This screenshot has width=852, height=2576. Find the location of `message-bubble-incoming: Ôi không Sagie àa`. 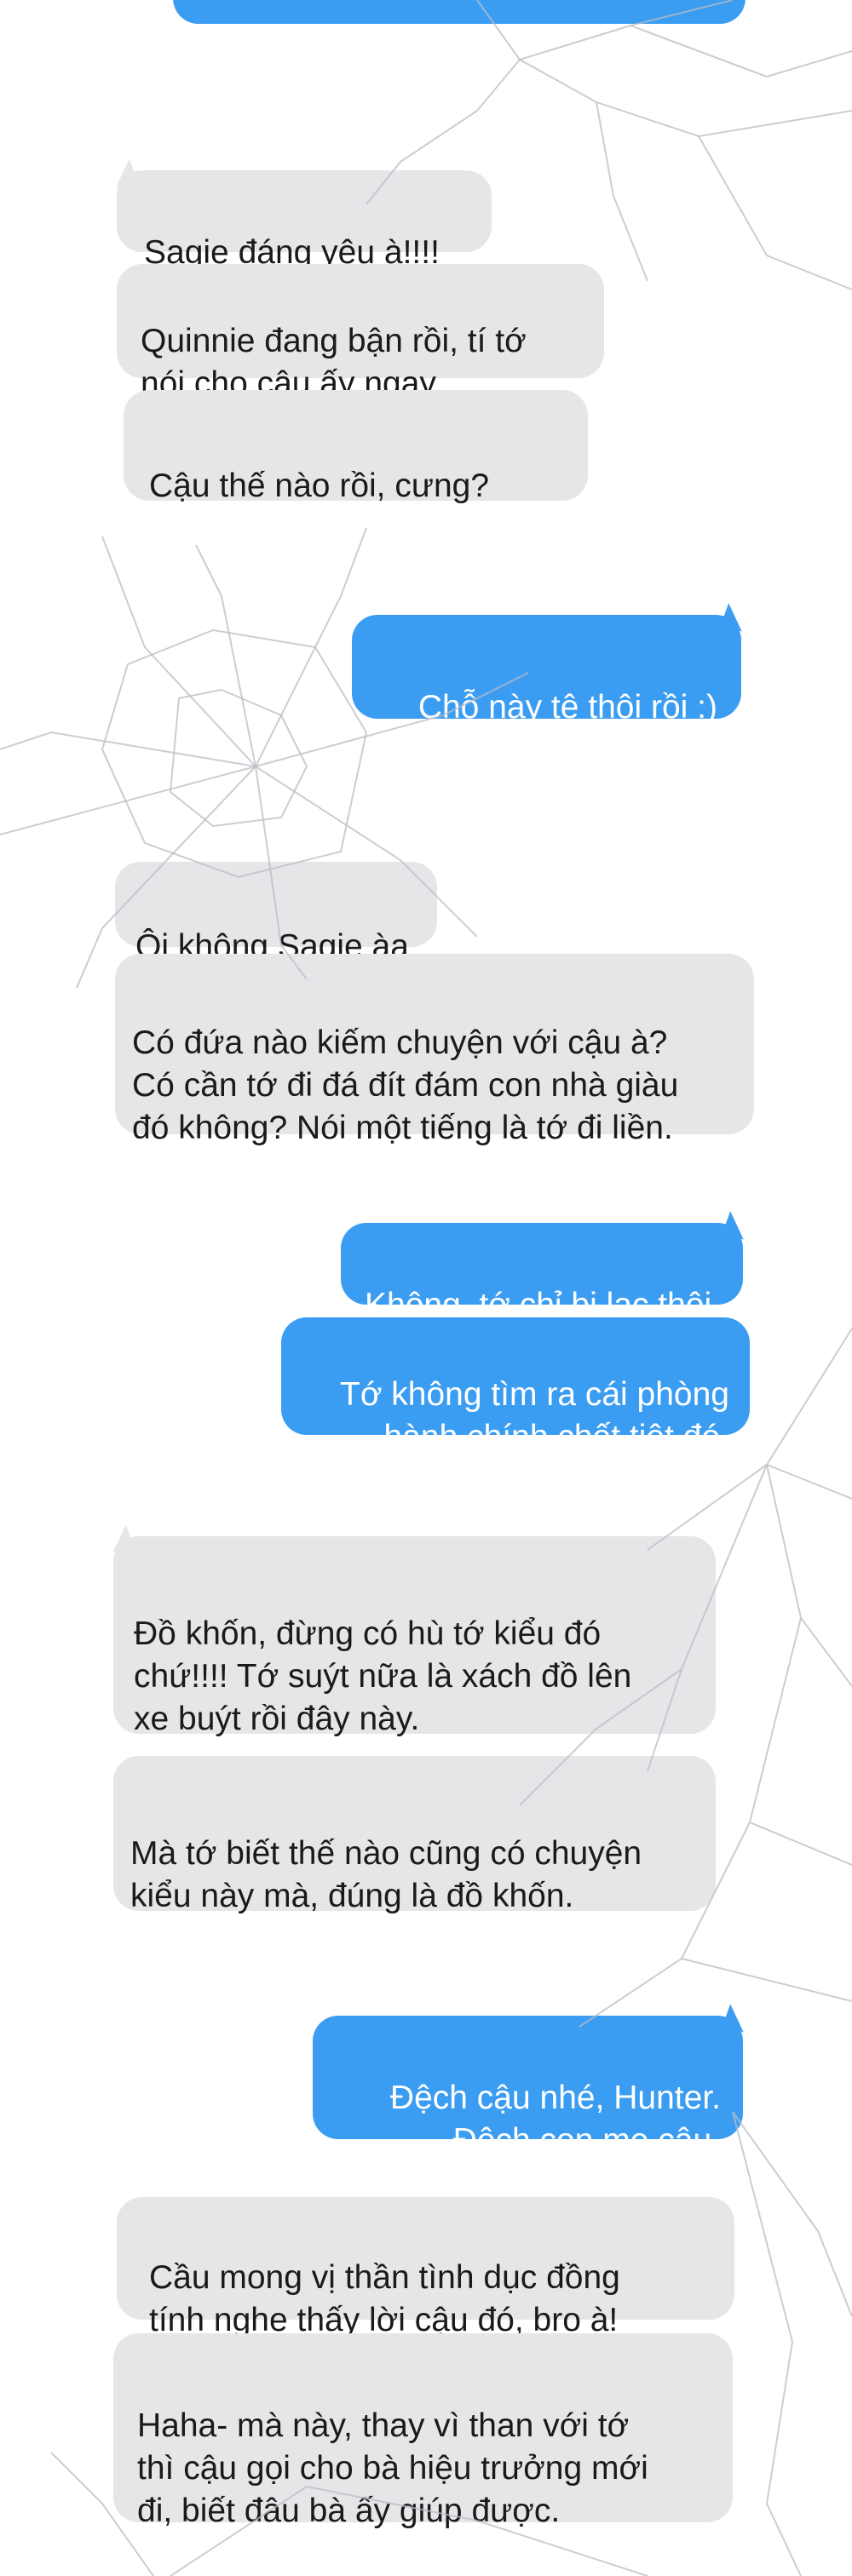

message-bubble-incoming: Ôi không Sagie àa is located at coordinates (276, 913).